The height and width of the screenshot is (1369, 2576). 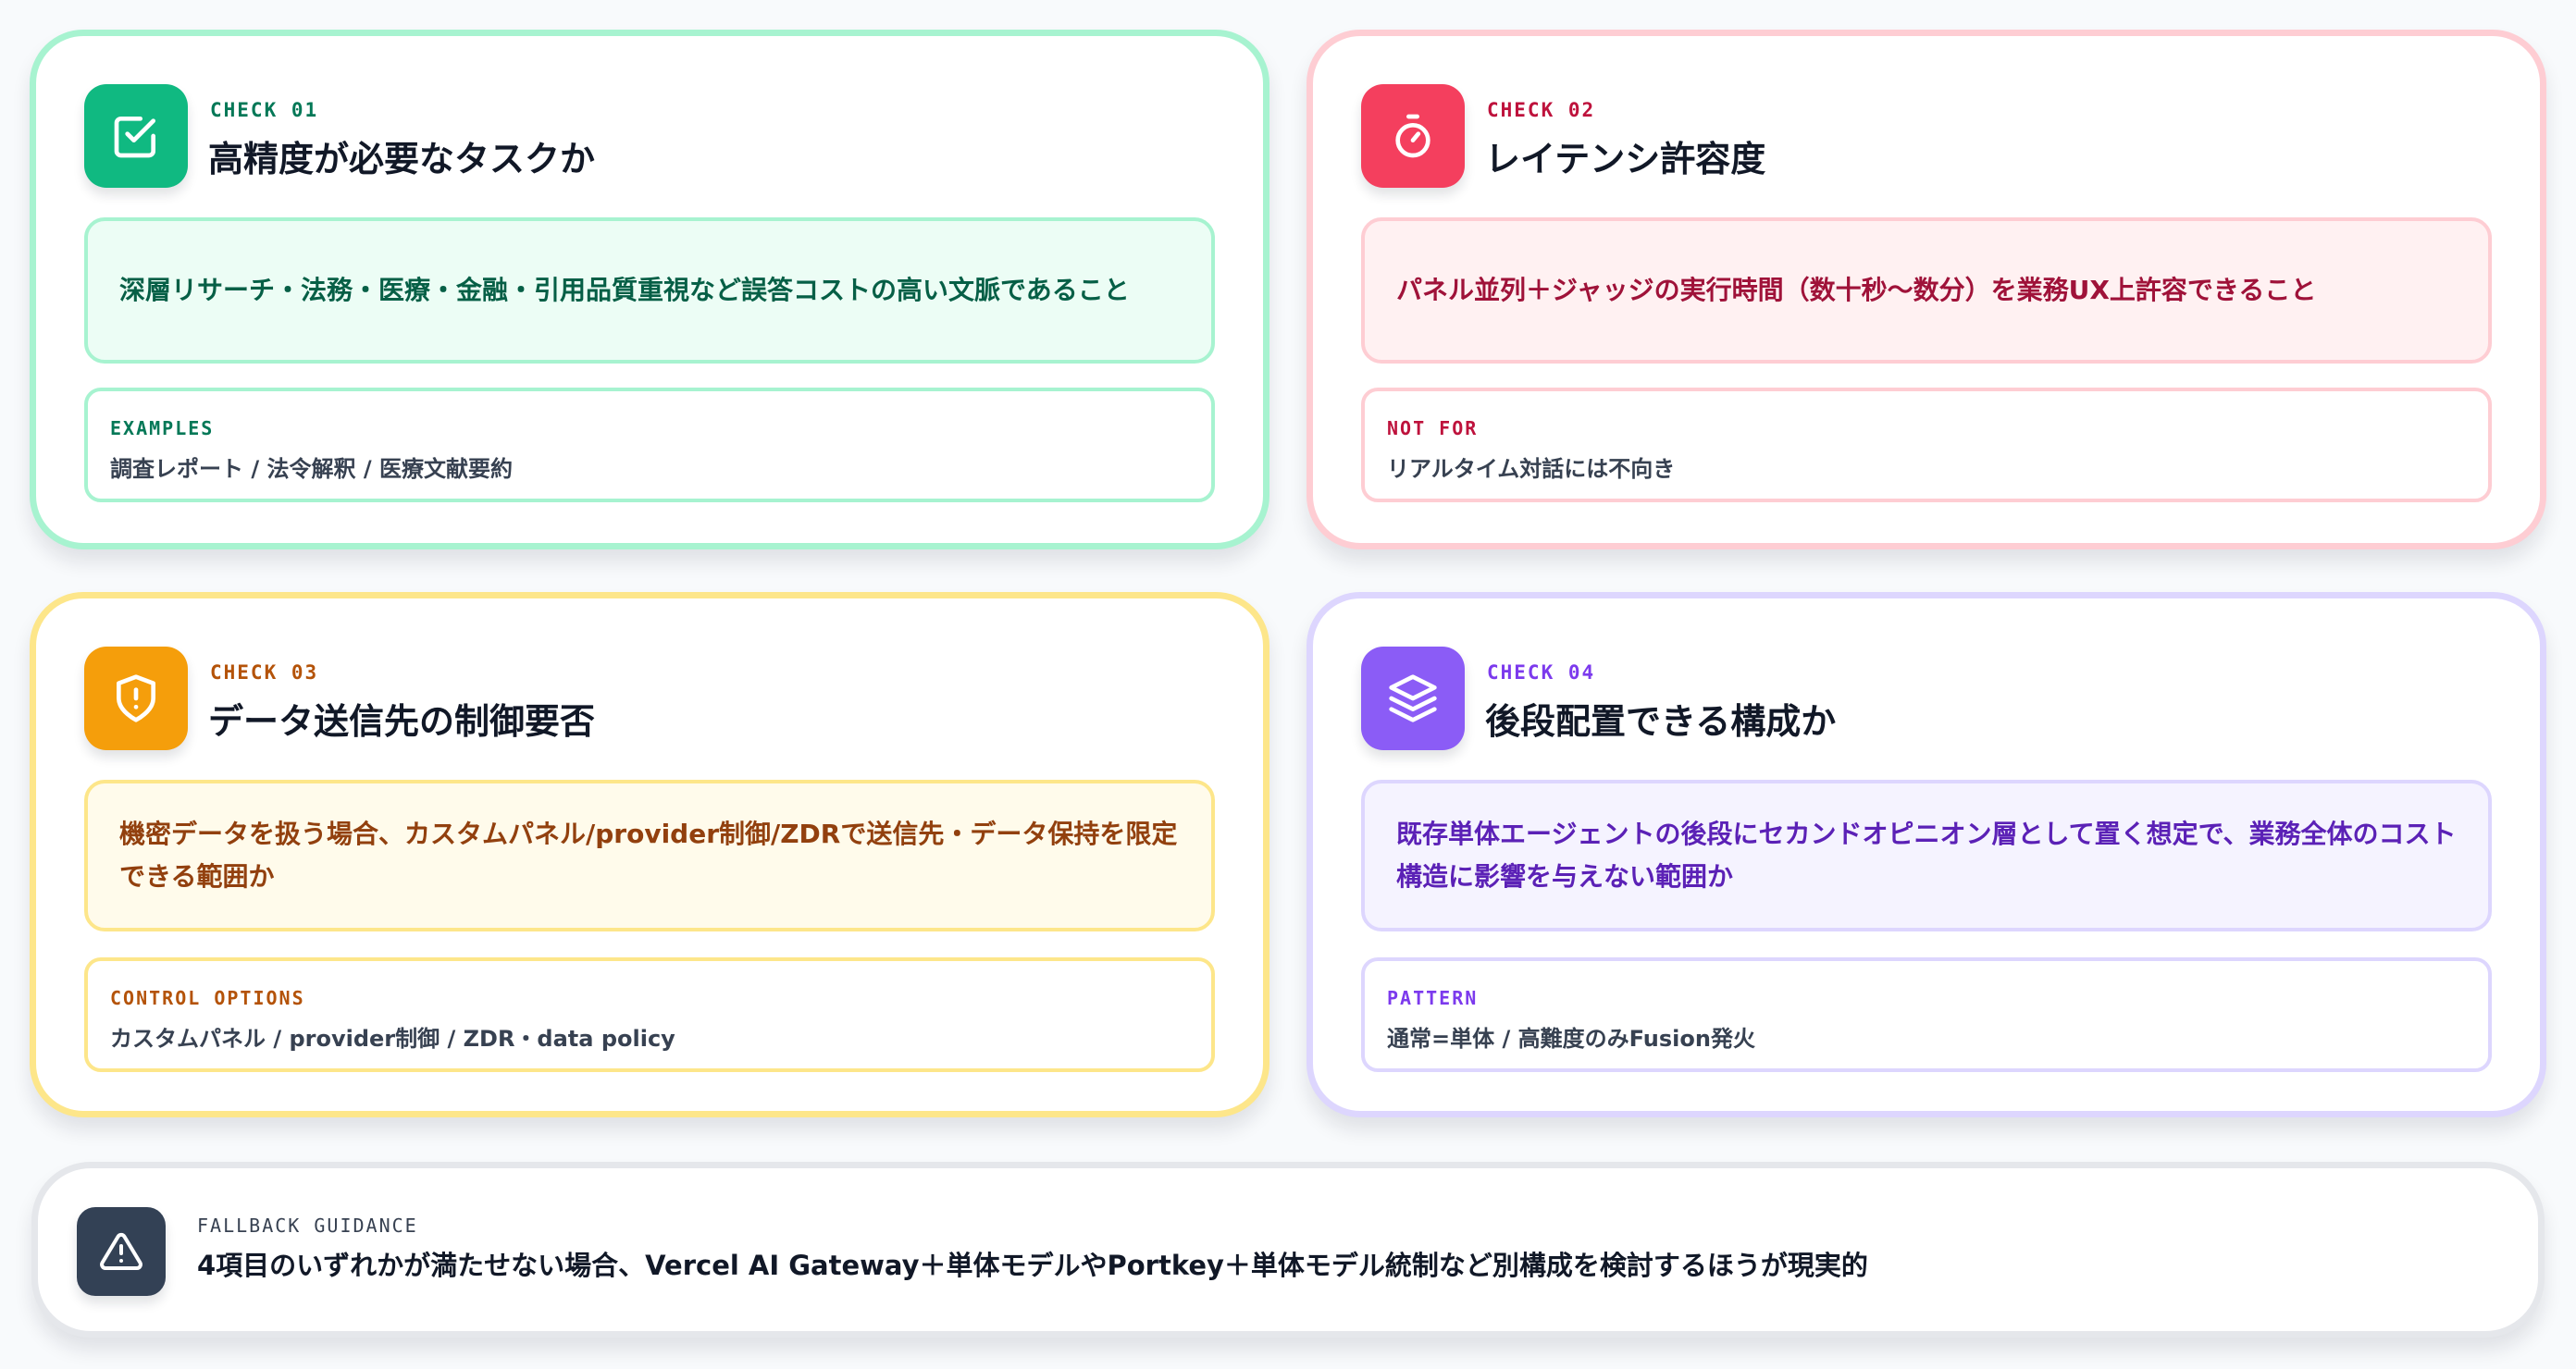 I want to click on card-title: 後段配置できる構成か, so click(x=1661, y=721).